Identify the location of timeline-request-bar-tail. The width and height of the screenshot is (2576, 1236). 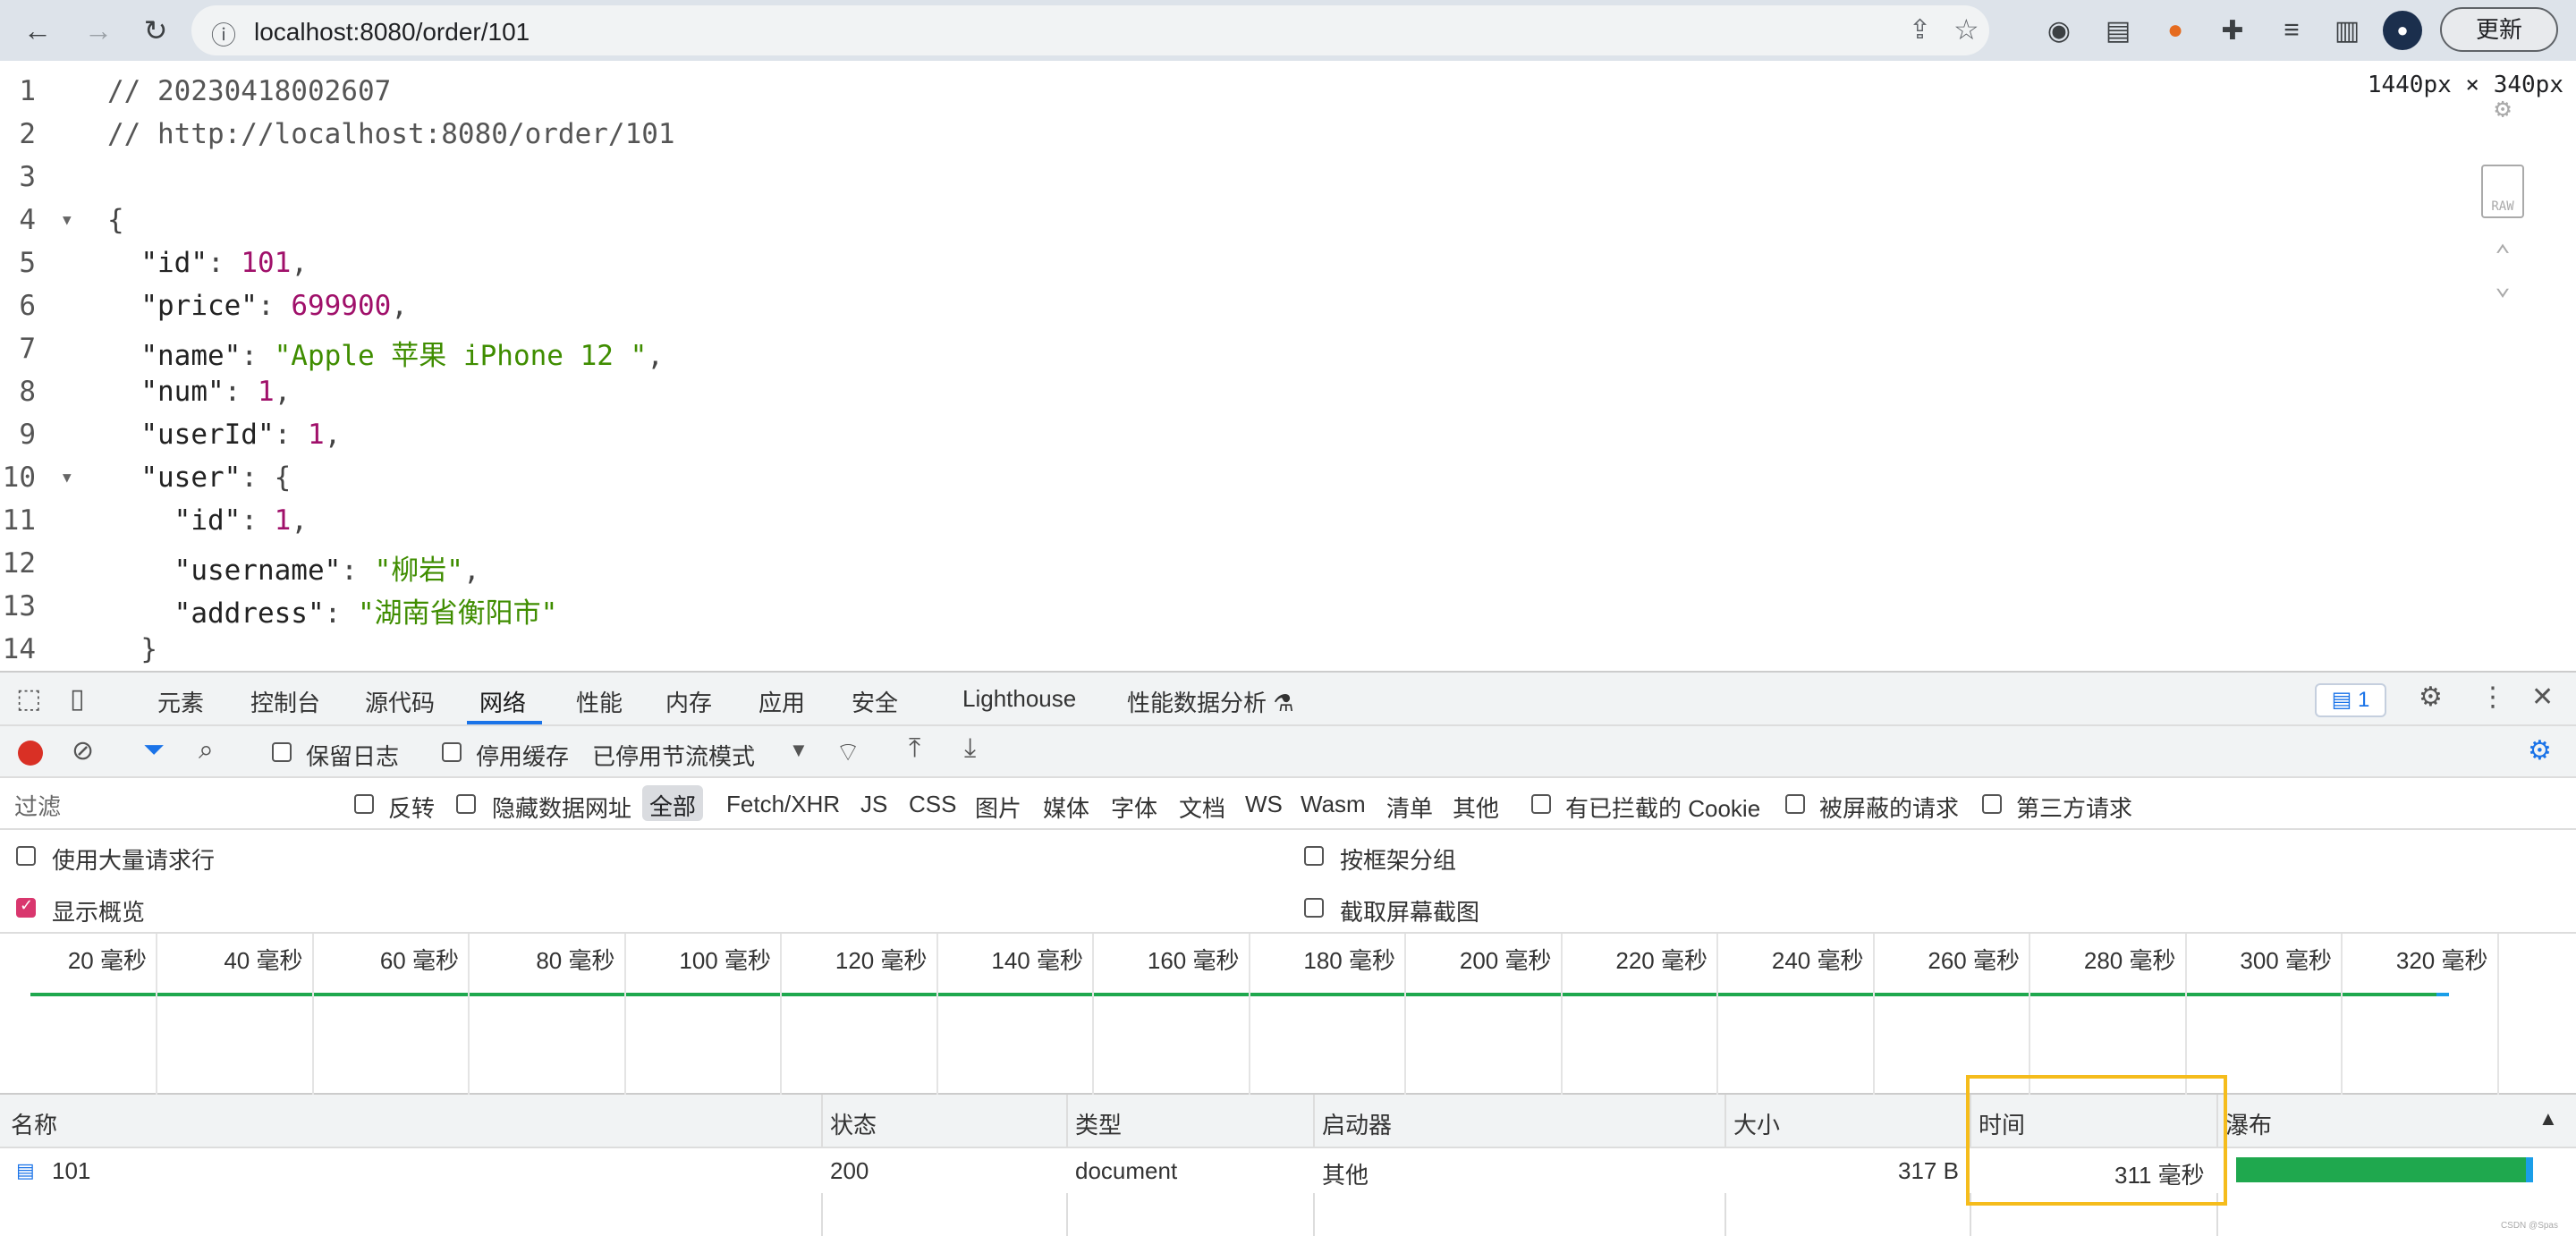
(2442, 995).